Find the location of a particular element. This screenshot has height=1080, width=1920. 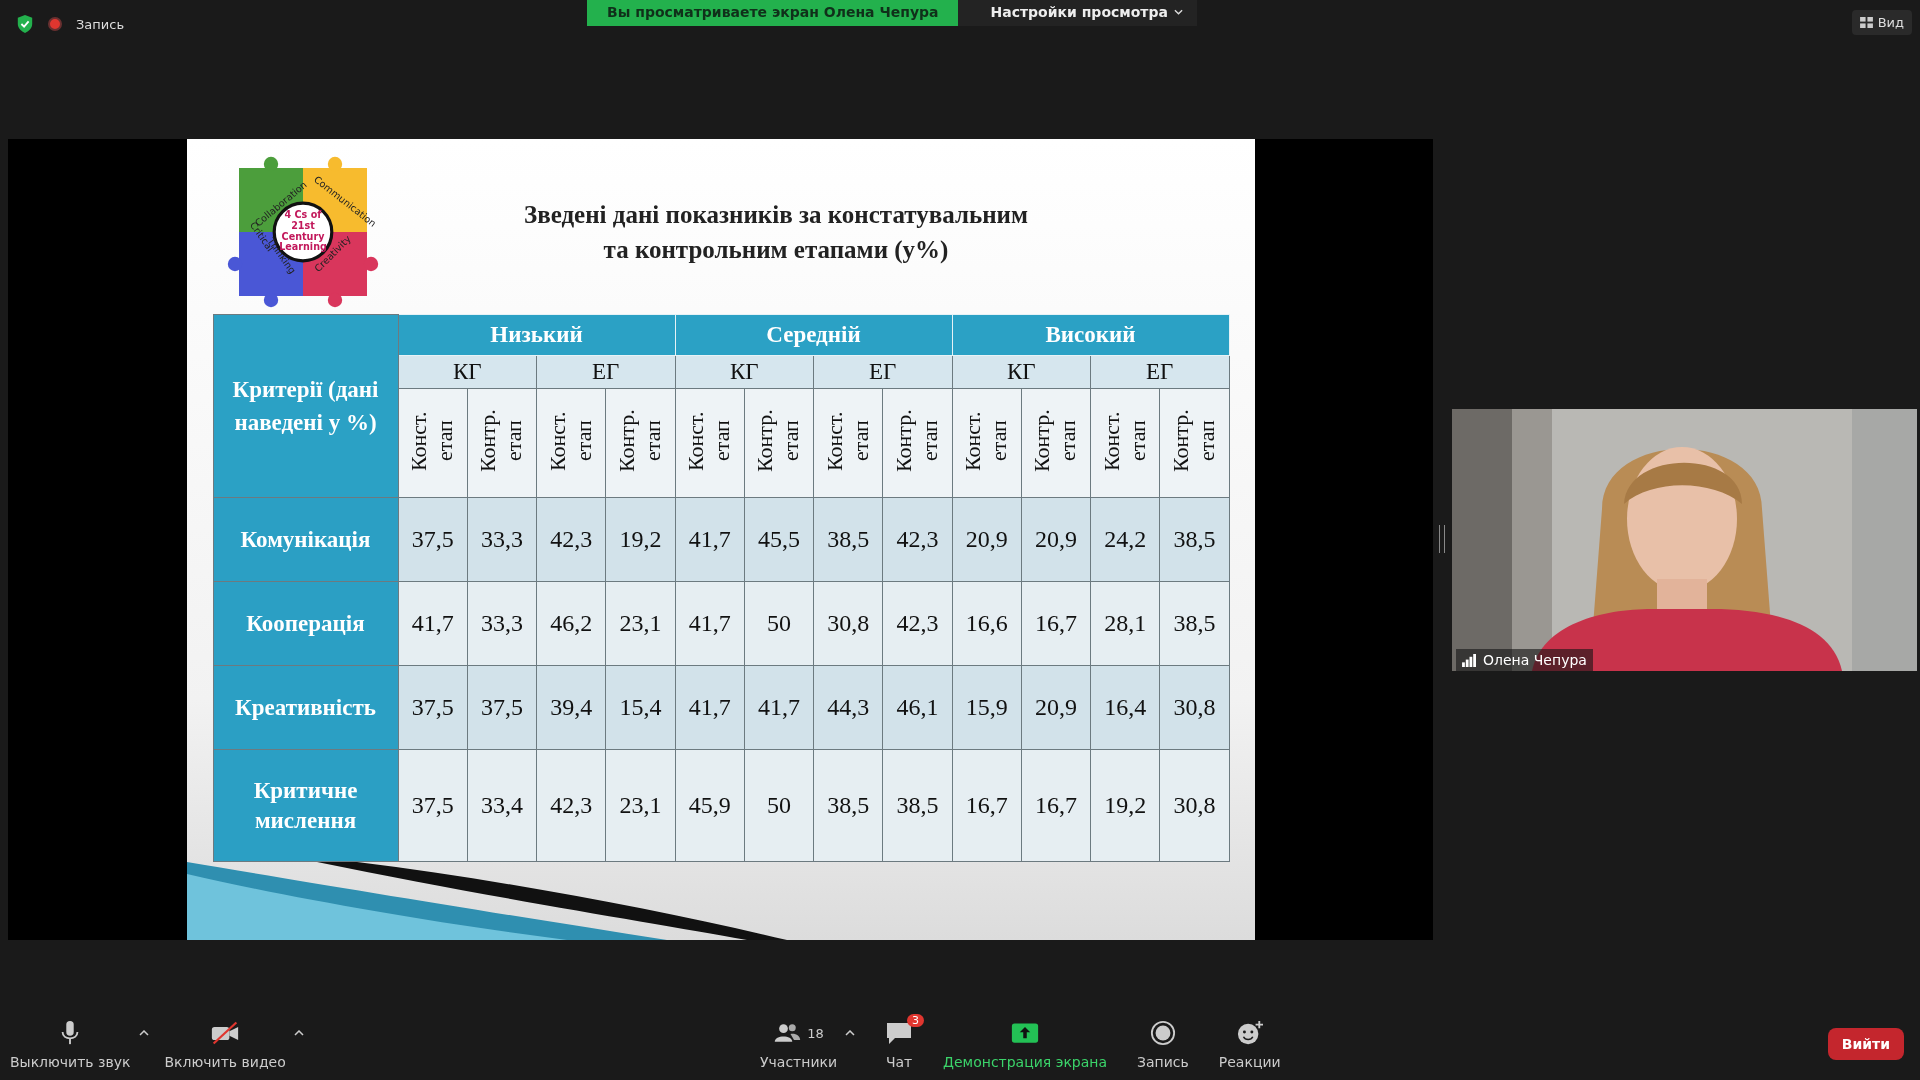

emoji-icon is located at coordinates (1249, 1033).